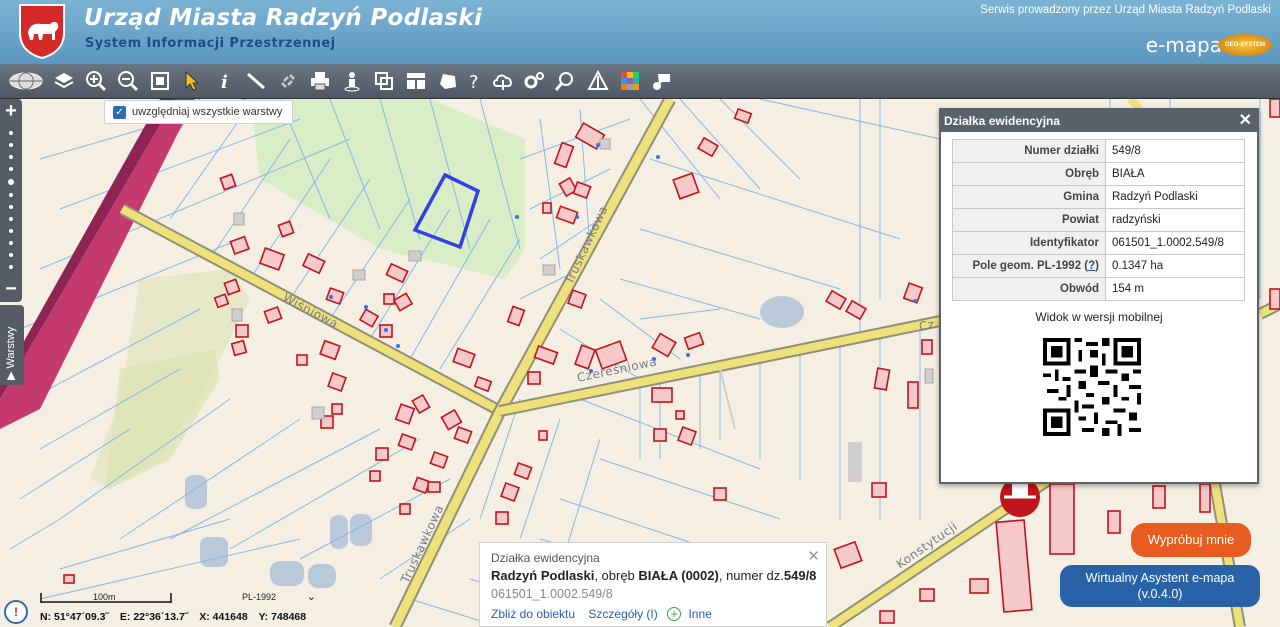 The height and width of the screenshot is (627, 1280). I want to click on zoom-to-object-link: Zbliż do obiektu, so click(533, 614).